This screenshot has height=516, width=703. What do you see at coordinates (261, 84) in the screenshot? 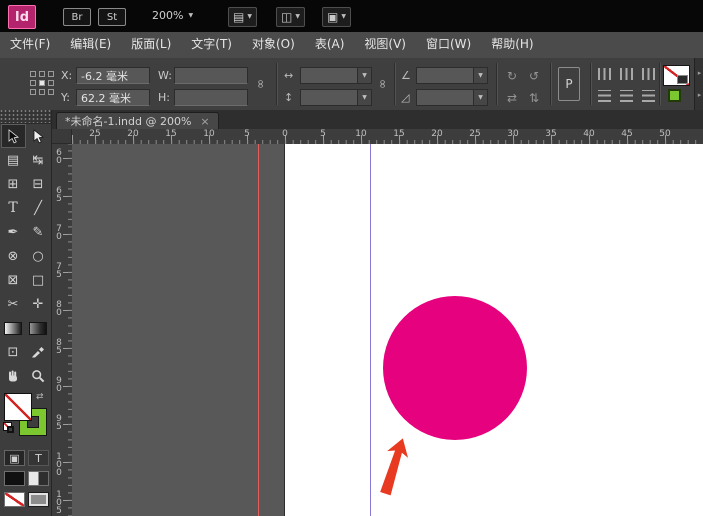
I see `constrain-wh-link-icon: ∞` at bounding box center [261, 84].